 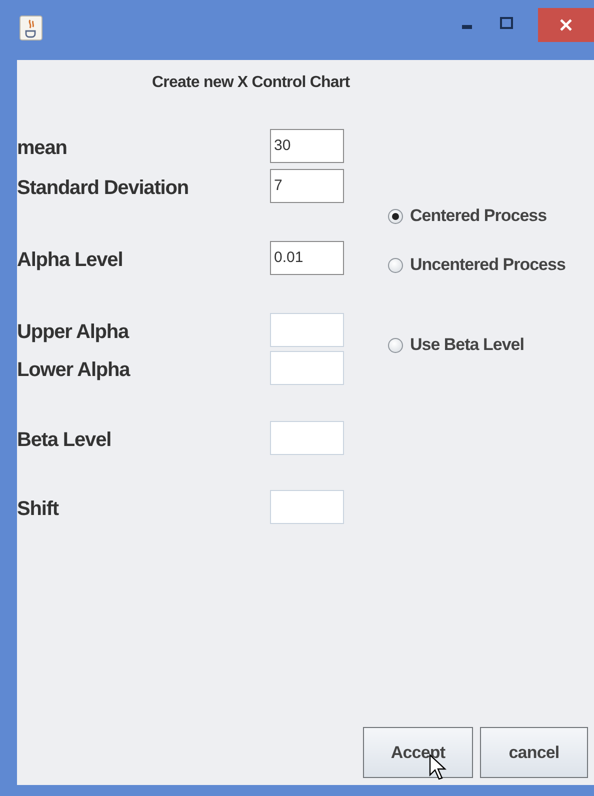 I want to click on close-button, so click(x=566, y=25).